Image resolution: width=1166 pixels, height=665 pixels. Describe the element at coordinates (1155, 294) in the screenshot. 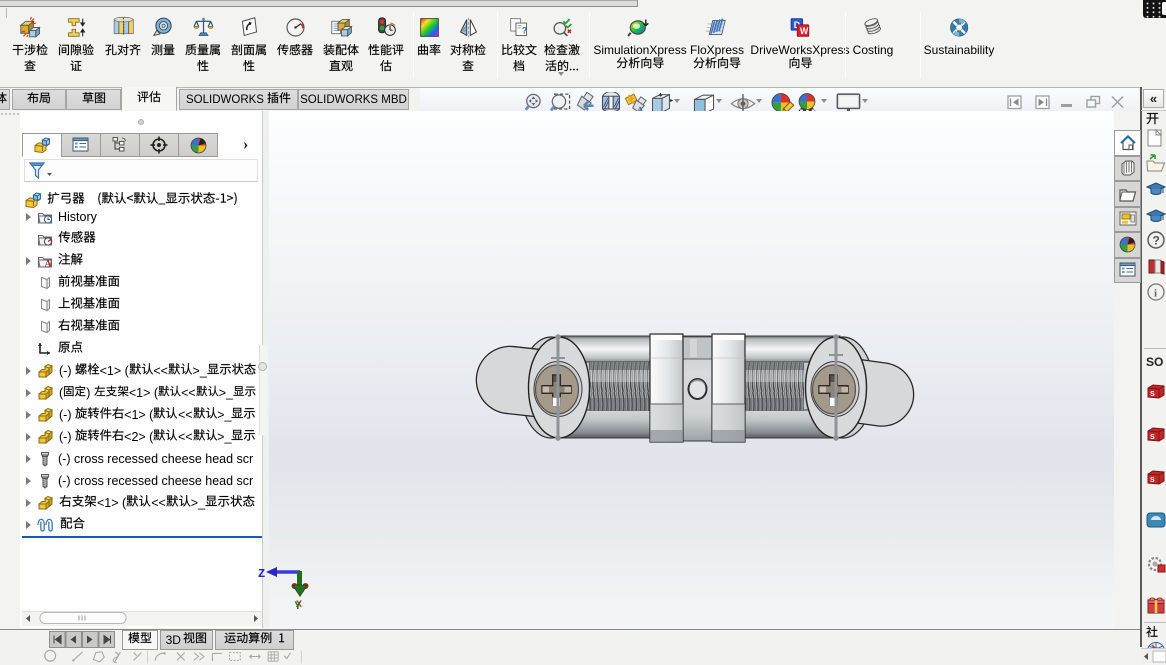

I see `svg-text: i` at that location.